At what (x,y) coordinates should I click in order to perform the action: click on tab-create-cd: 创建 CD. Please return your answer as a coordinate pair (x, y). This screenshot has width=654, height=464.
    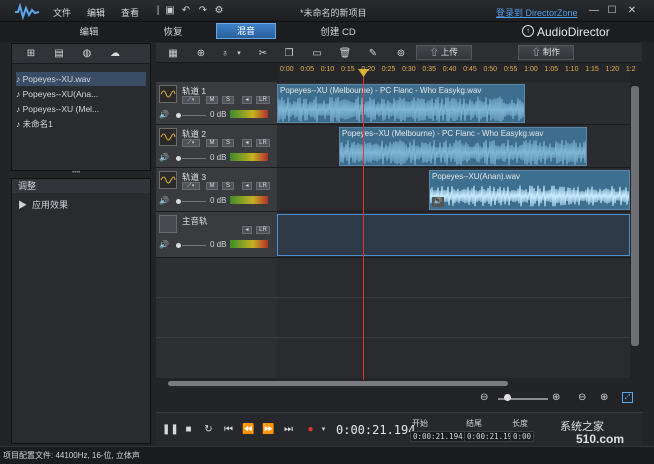
    Looking at the image, I should click on (338, 33).